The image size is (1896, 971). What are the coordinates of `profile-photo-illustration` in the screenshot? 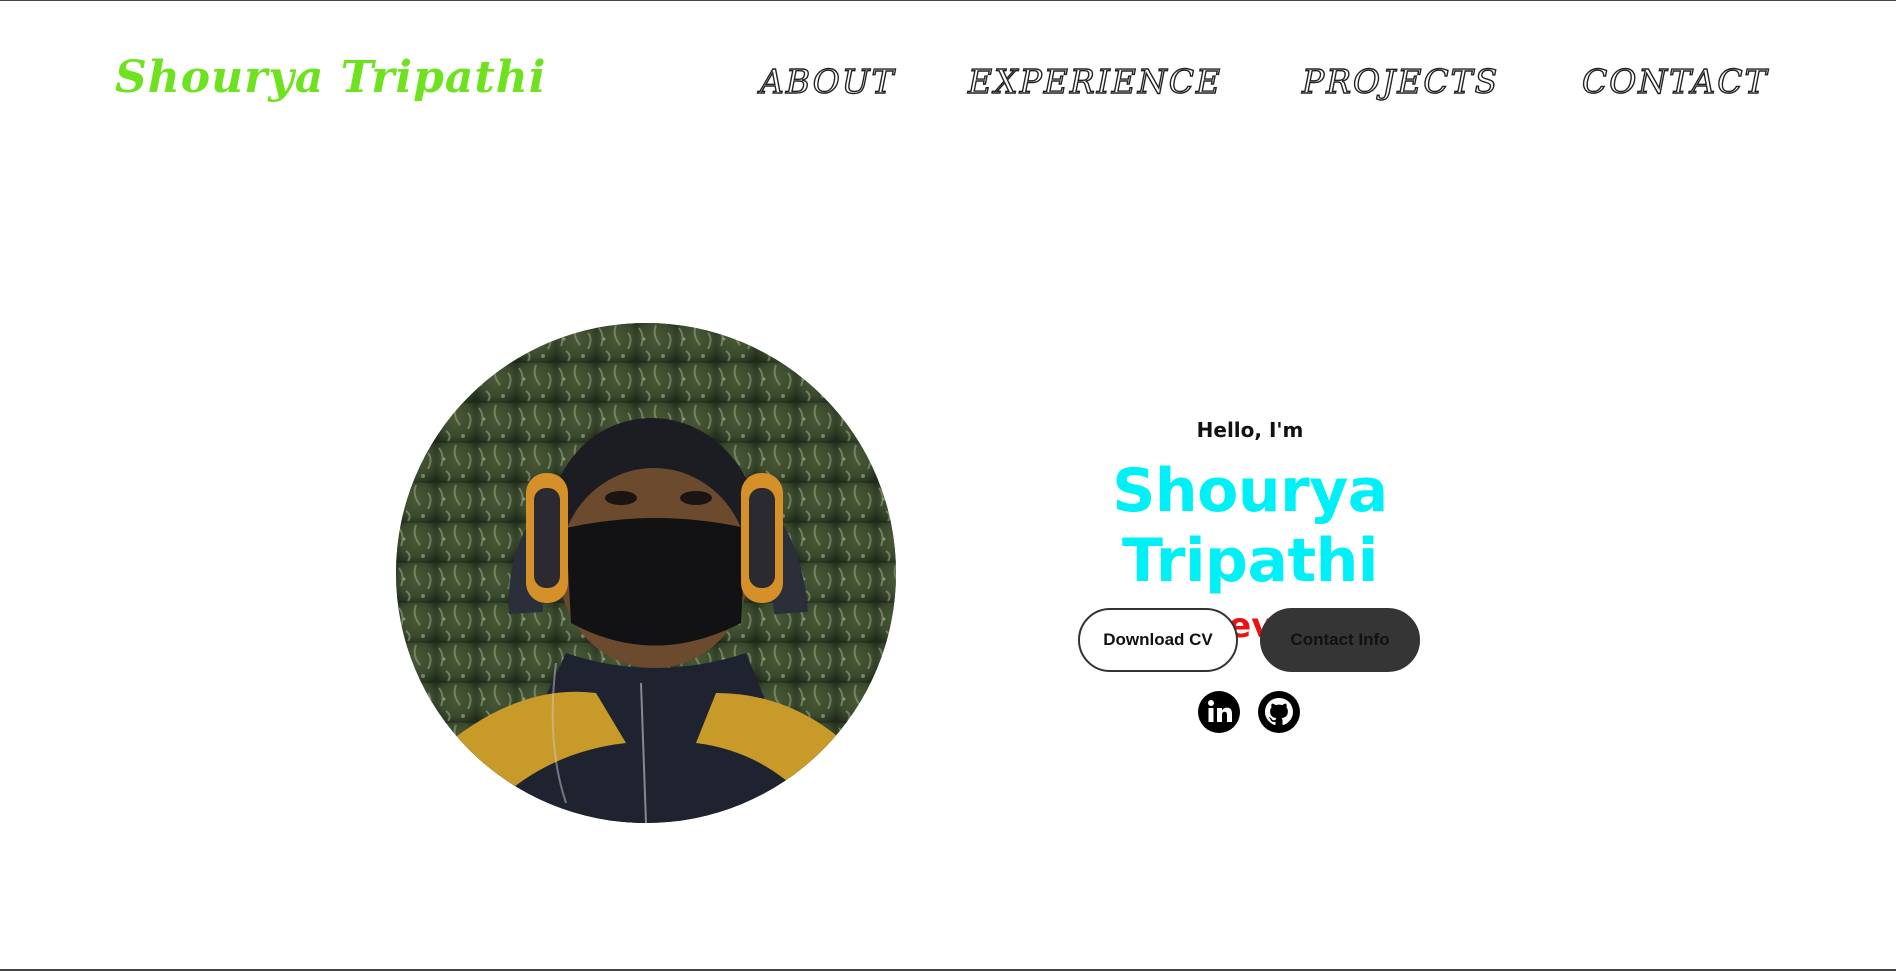 It's located at (646, 573).